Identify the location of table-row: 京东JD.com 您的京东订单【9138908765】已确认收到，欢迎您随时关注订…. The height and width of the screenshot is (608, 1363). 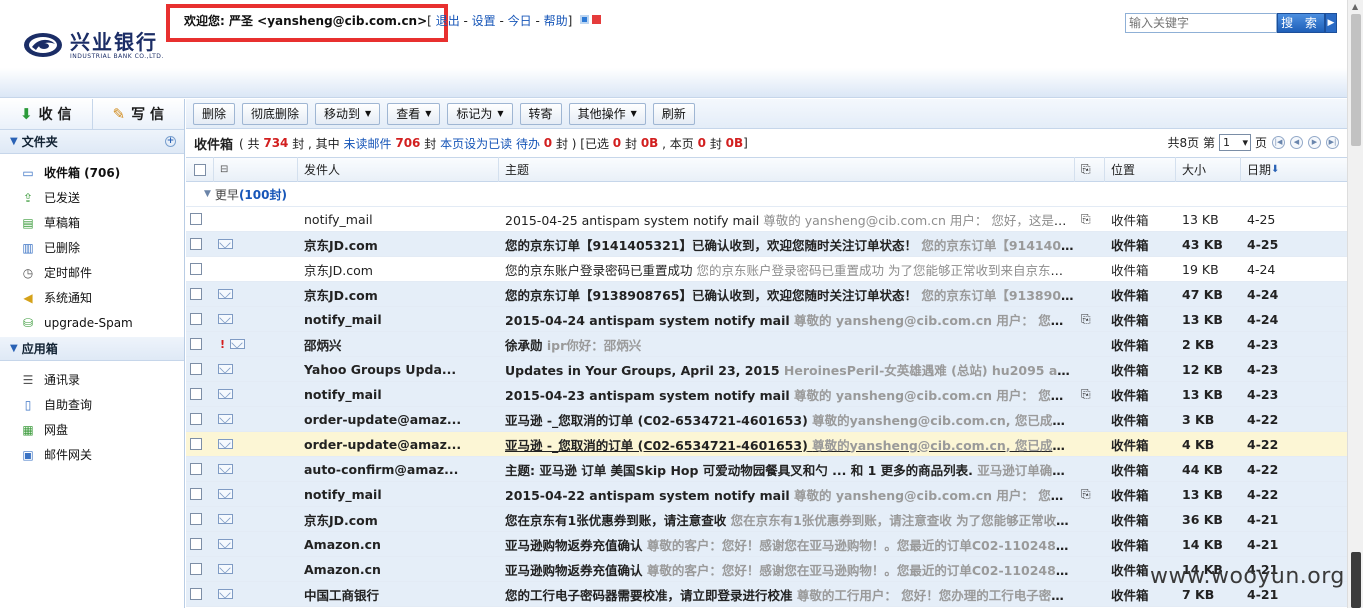
(766, 294).